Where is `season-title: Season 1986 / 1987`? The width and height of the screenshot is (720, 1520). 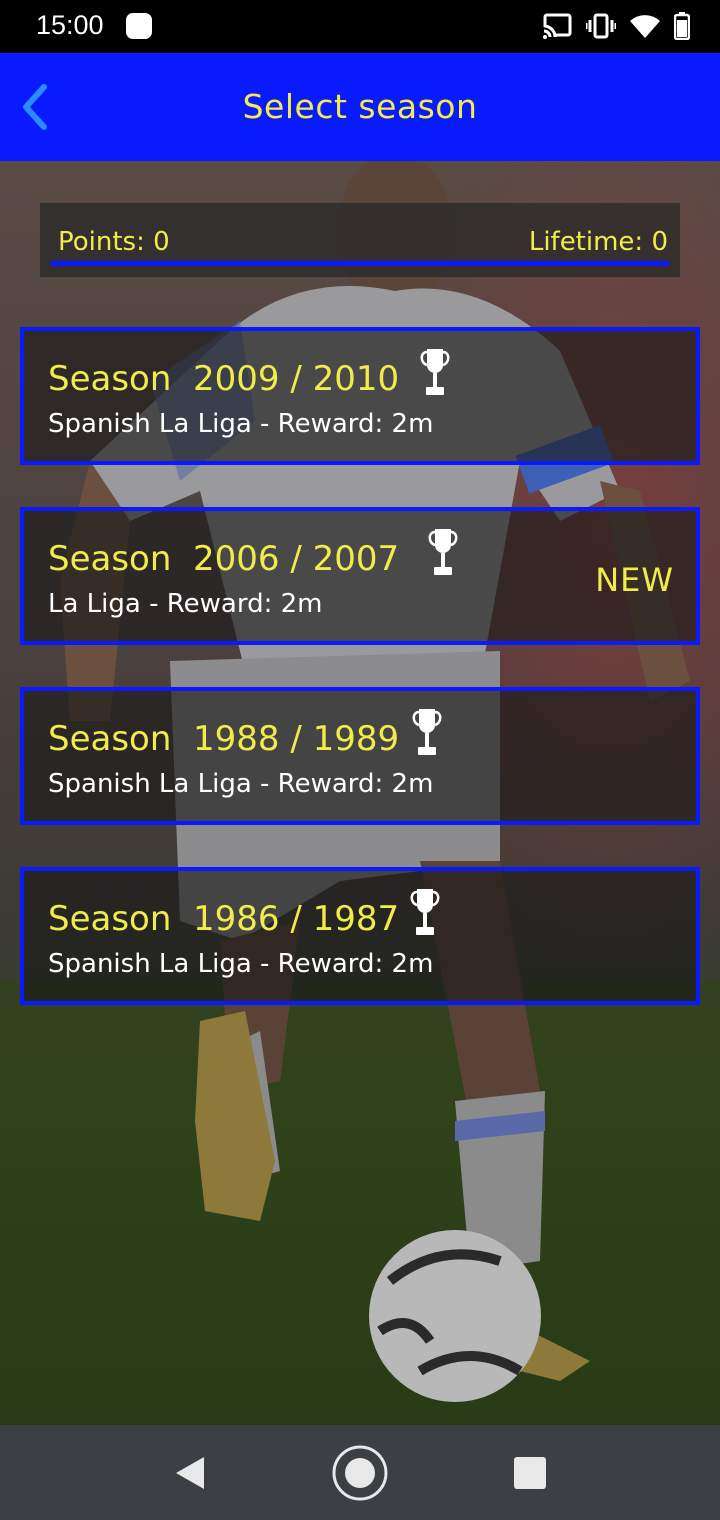
season-title: Season 1986 / 1987 is located at coordinates (224, 919).